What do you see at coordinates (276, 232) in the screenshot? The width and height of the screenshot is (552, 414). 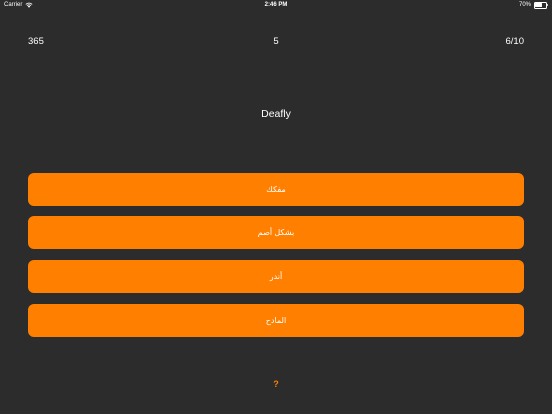 I see `answer-option-2: بشكل أصم` at bounding box center [276, 232].